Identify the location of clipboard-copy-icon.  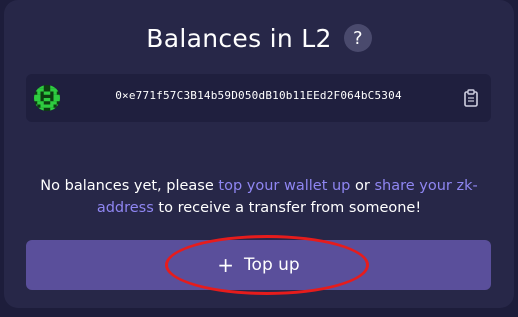
(471, 98).